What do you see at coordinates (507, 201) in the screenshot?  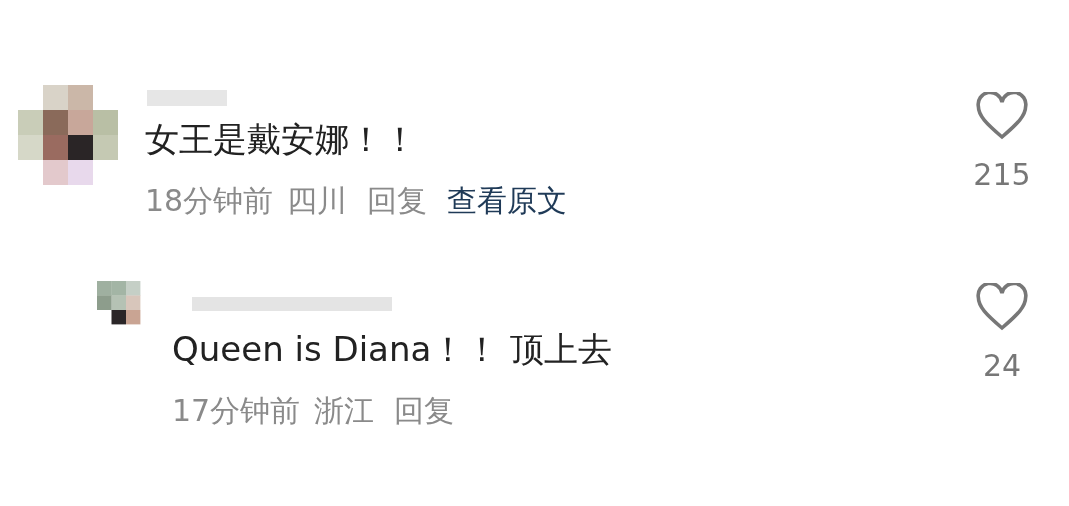 I see `view-original-link: 查看原文` at bounding box center [507, 201].